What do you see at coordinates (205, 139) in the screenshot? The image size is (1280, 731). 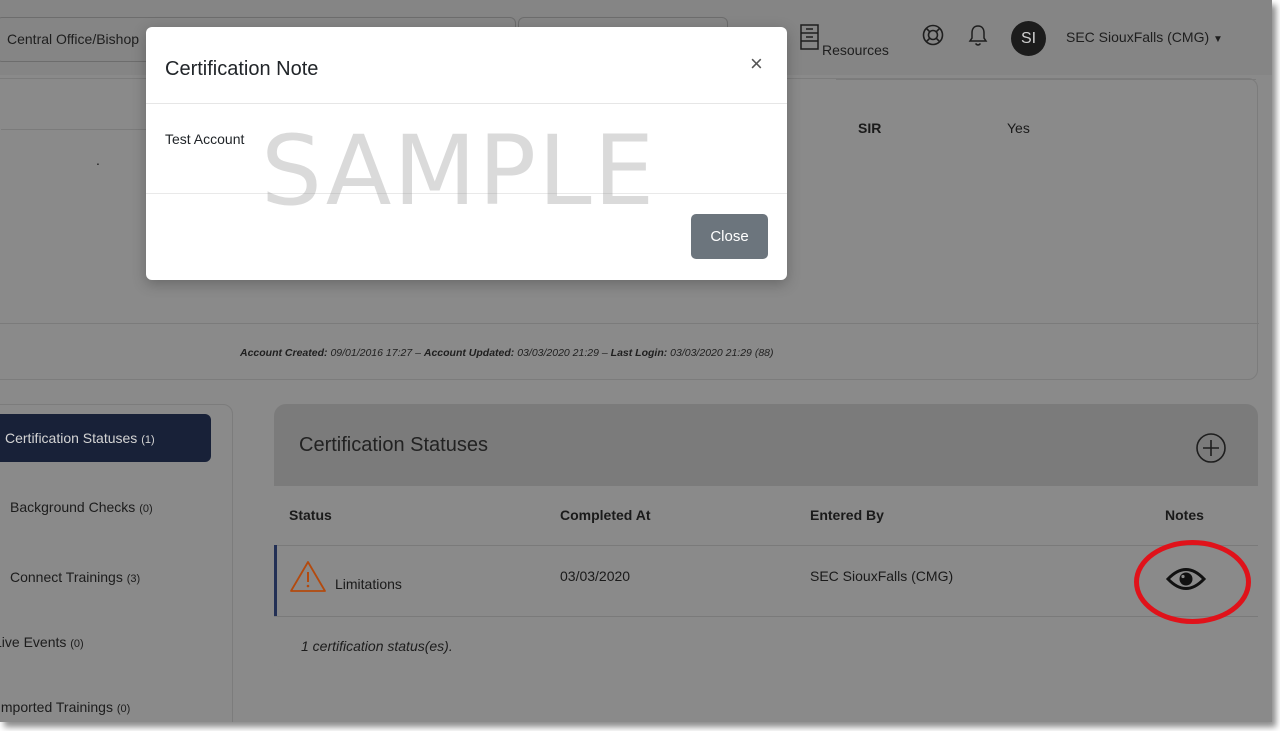 I see `note-text: Test Account` at bounding box center [205, 139].